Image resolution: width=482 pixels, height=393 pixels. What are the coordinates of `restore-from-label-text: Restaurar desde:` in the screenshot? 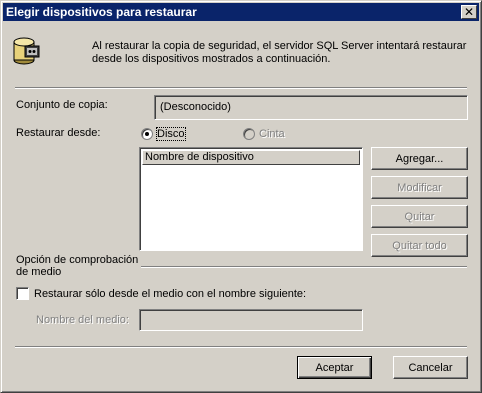 It's located at (58, 133).